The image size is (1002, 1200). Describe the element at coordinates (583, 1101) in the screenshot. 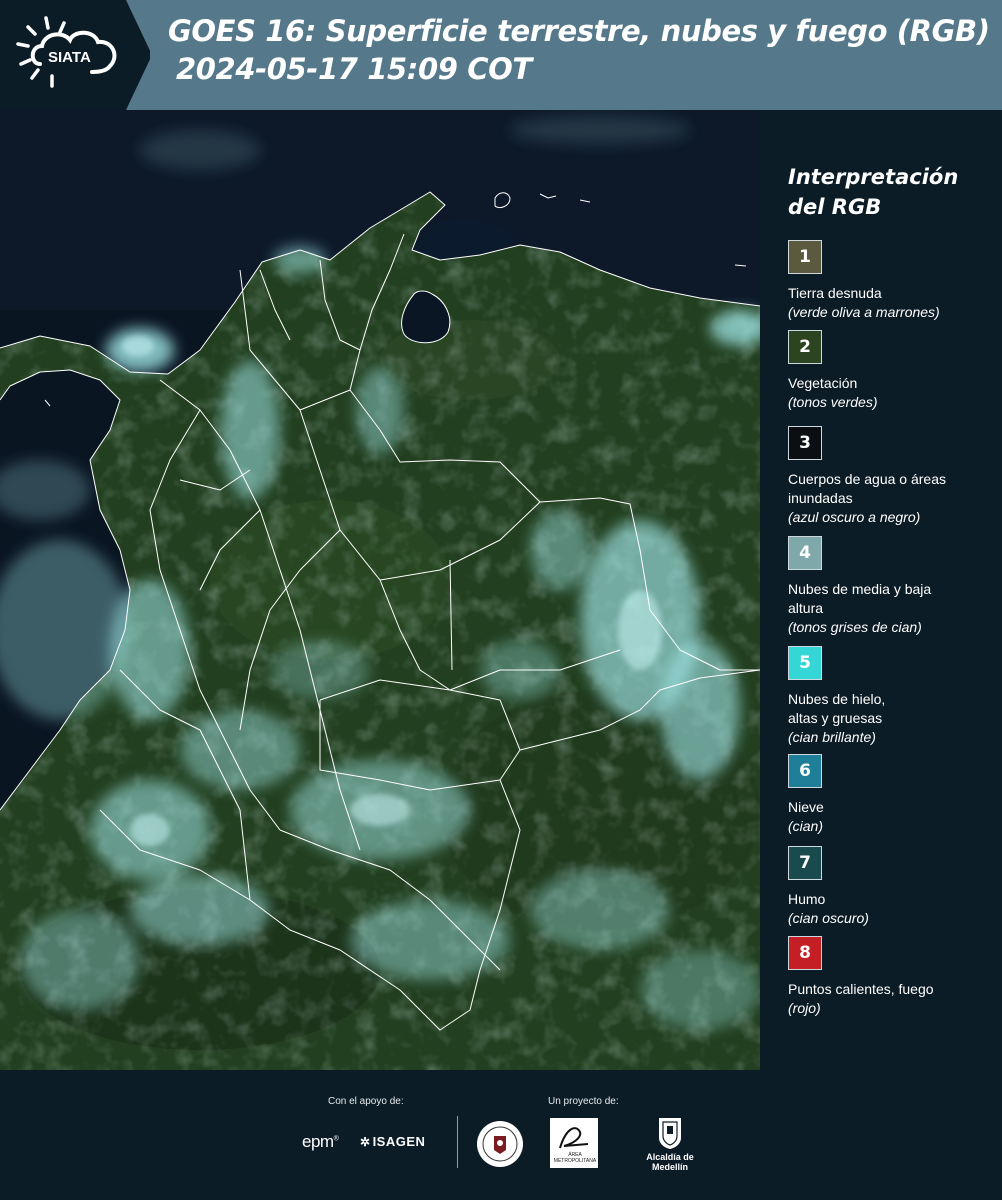

I see `project-caption: Un proyecto de:` at that location.